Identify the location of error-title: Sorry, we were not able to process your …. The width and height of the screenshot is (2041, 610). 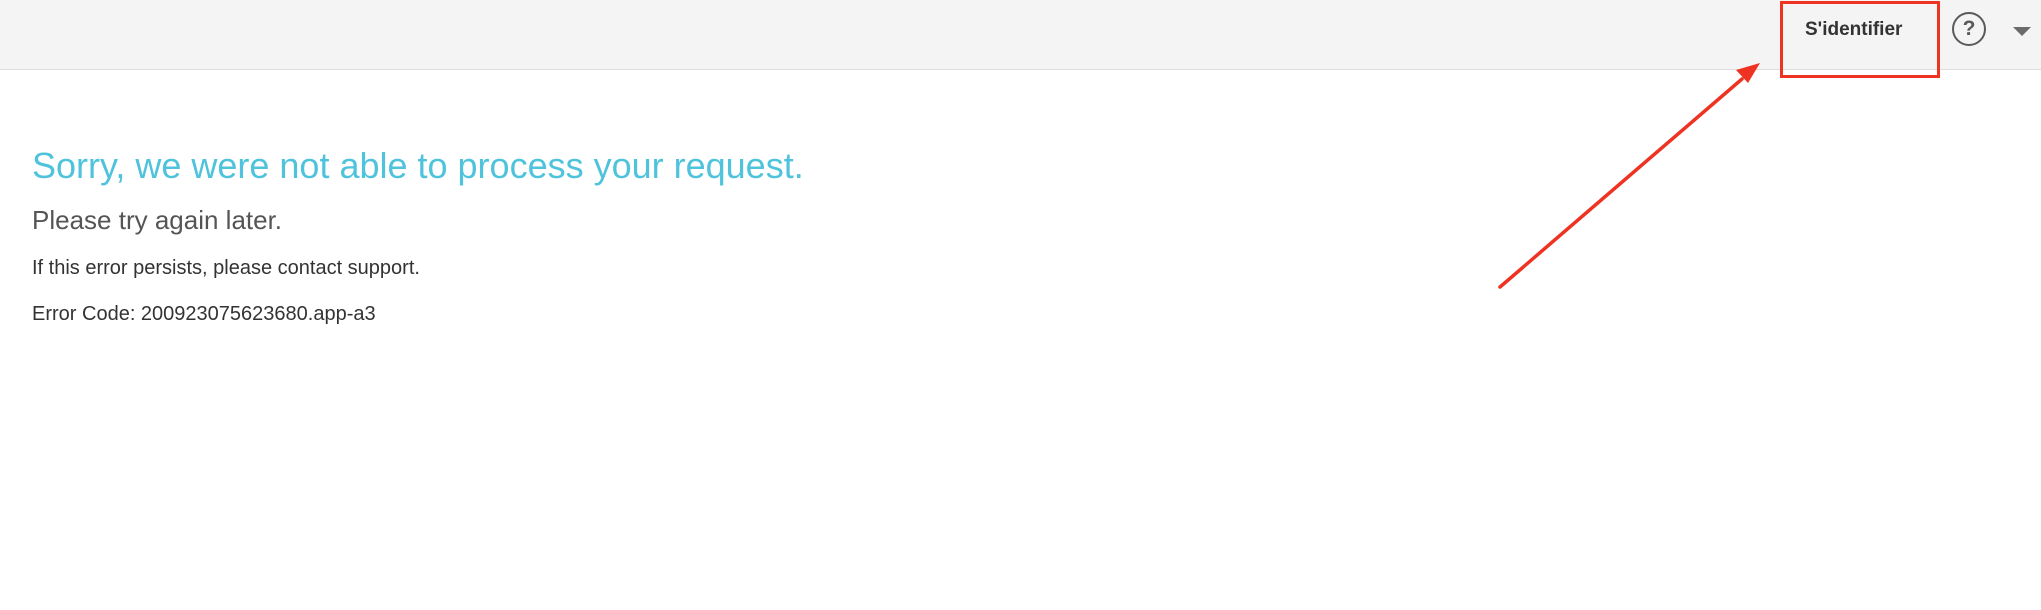
(418, 165).